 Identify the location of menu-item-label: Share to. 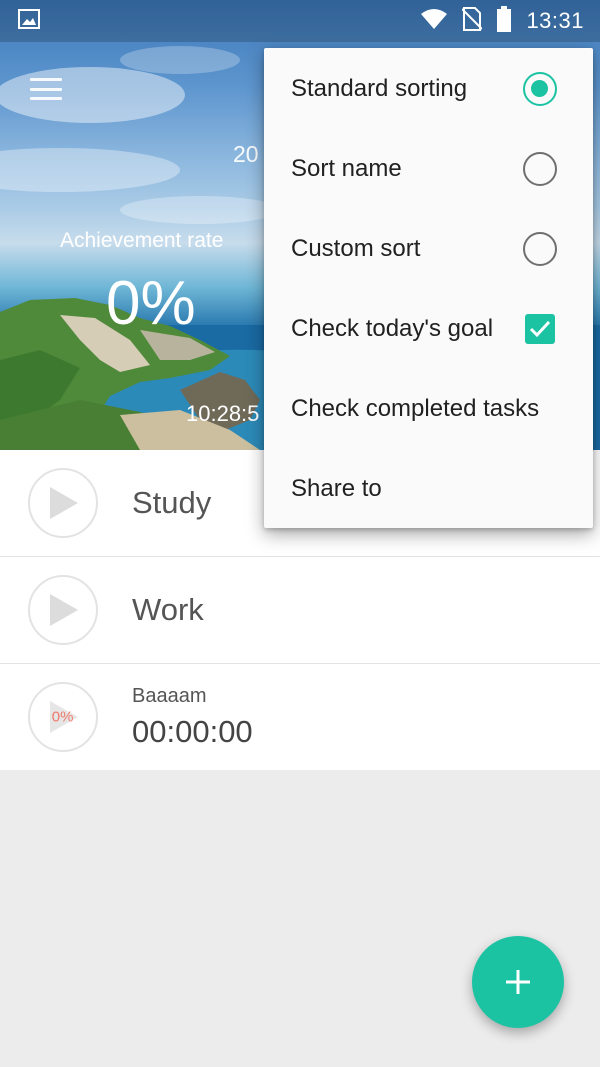
(336, 488).